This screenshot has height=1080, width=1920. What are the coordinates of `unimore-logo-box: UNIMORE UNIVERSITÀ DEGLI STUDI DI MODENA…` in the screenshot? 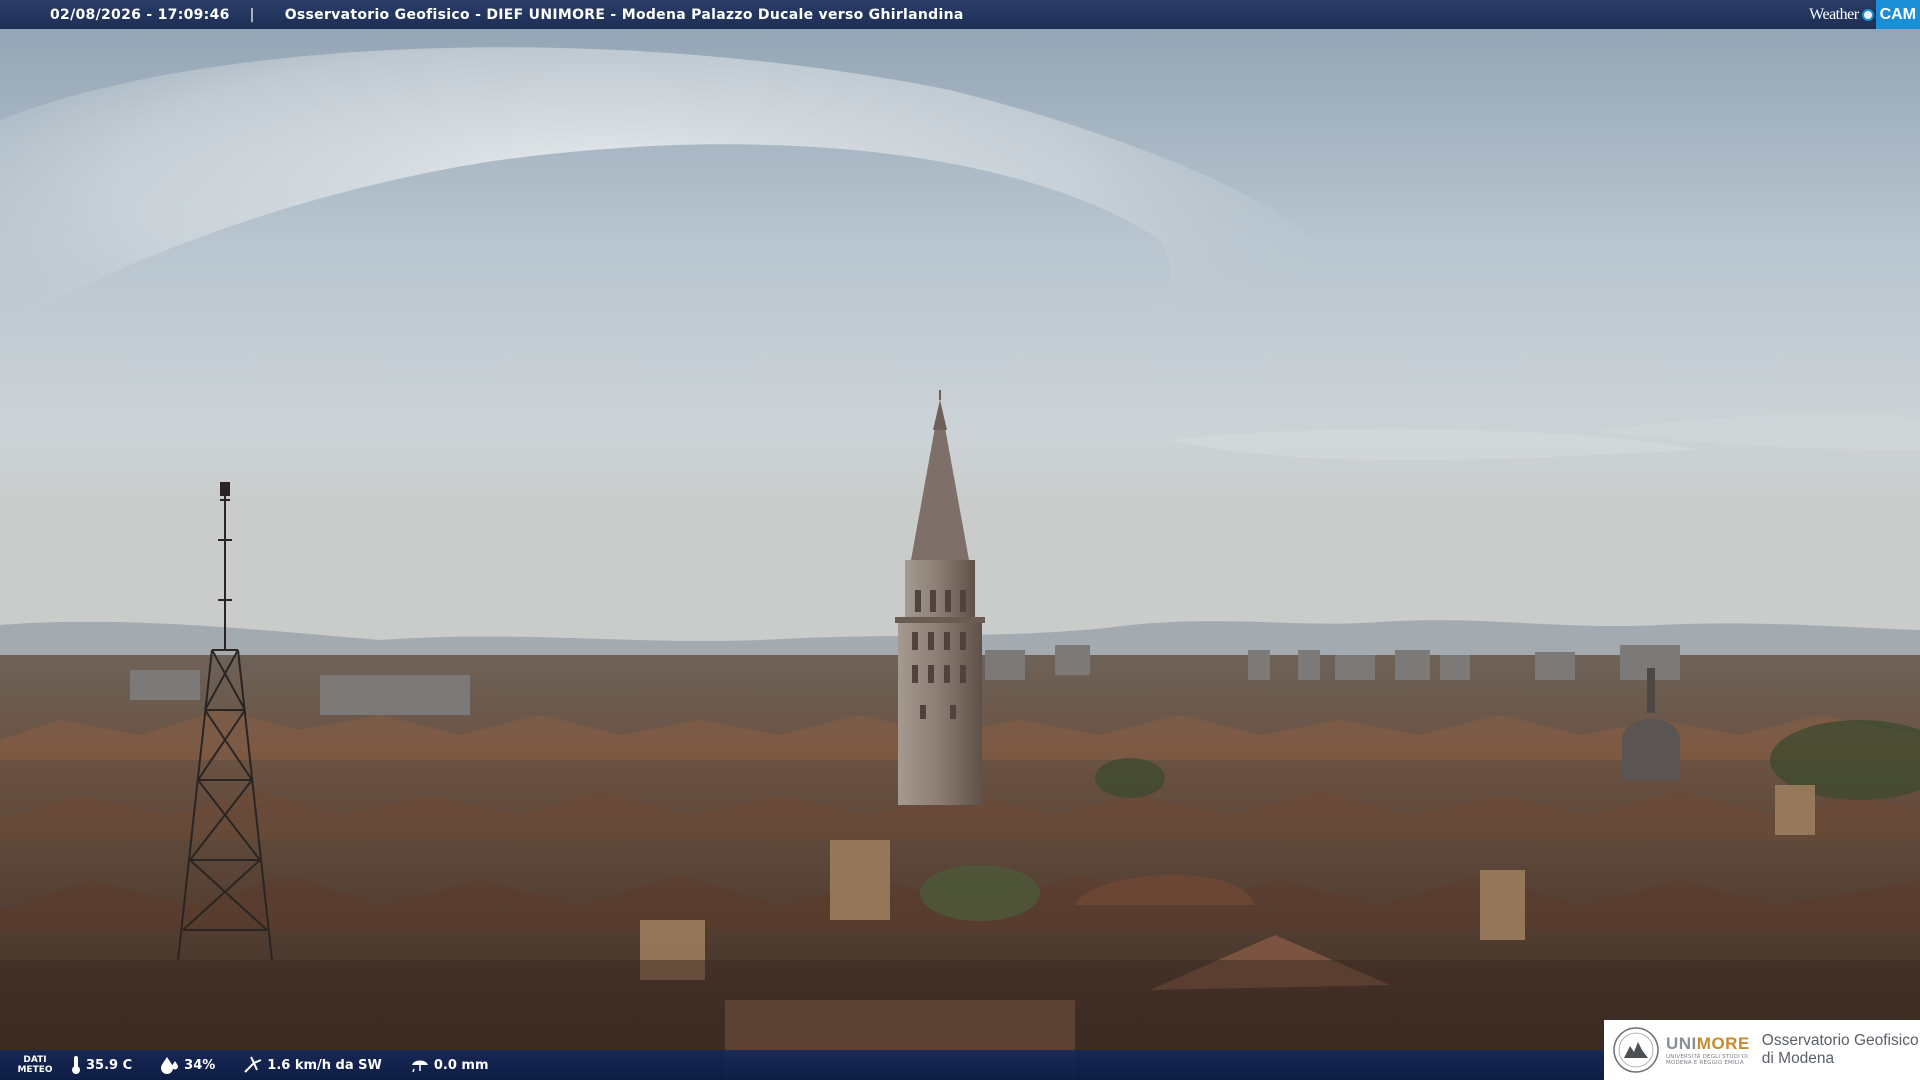 It's located at (1762, 1050).